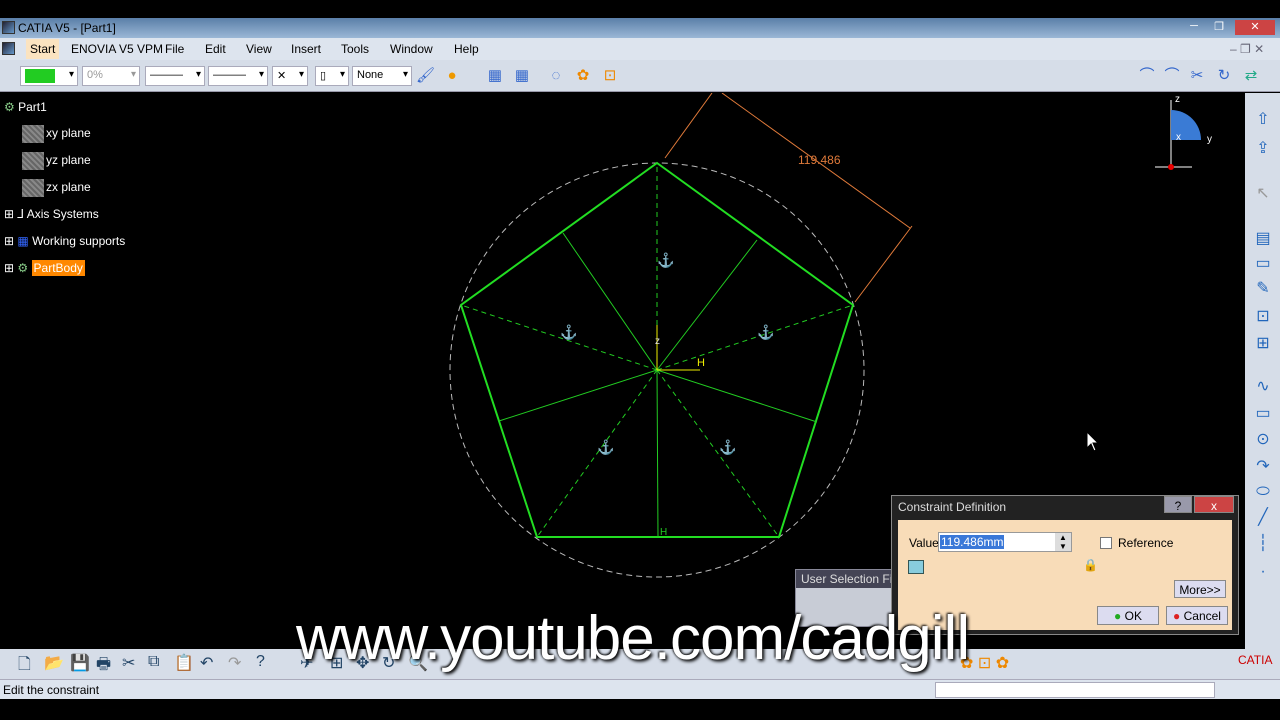  I want to click on dimensional-constraints-icon: ⊡, so click(610, 76).